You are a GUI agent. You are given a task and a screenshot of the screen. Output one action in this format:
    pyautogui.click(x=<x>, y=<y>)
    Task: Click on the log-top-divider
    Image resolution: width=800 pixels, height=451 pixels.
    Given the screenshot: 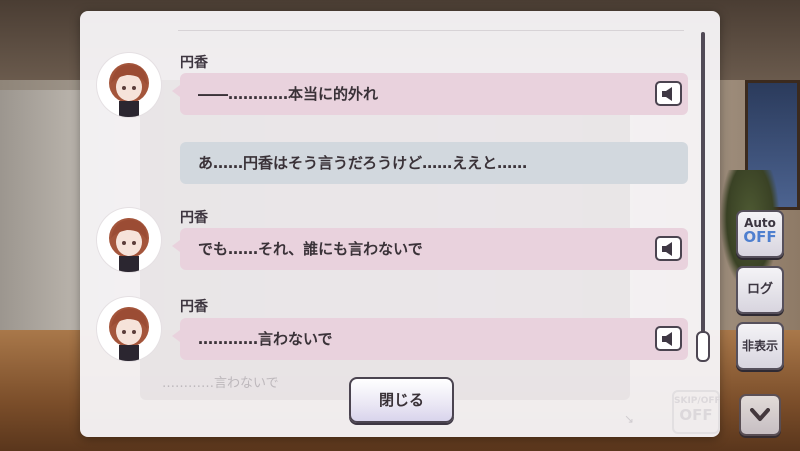 What is the action you would take?
    pyautogui.click(x=431, y=30)
    